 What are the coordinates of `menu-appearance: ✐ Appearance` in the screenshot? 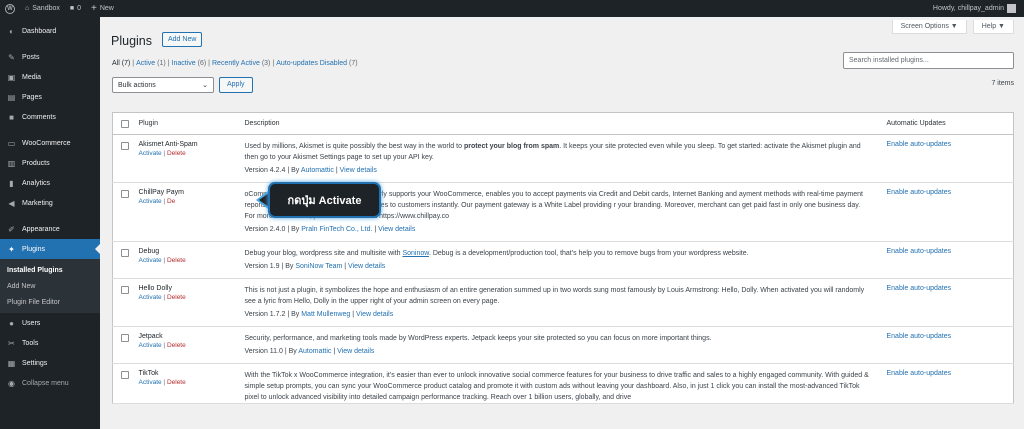 It's located at (50, 229).